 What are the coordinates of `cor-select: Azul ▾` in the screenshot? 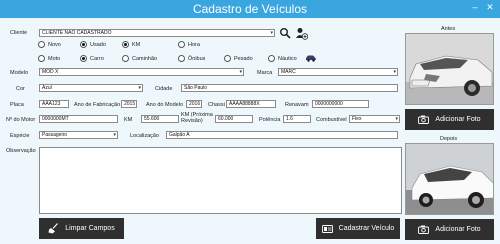 It's located at (91, 88).